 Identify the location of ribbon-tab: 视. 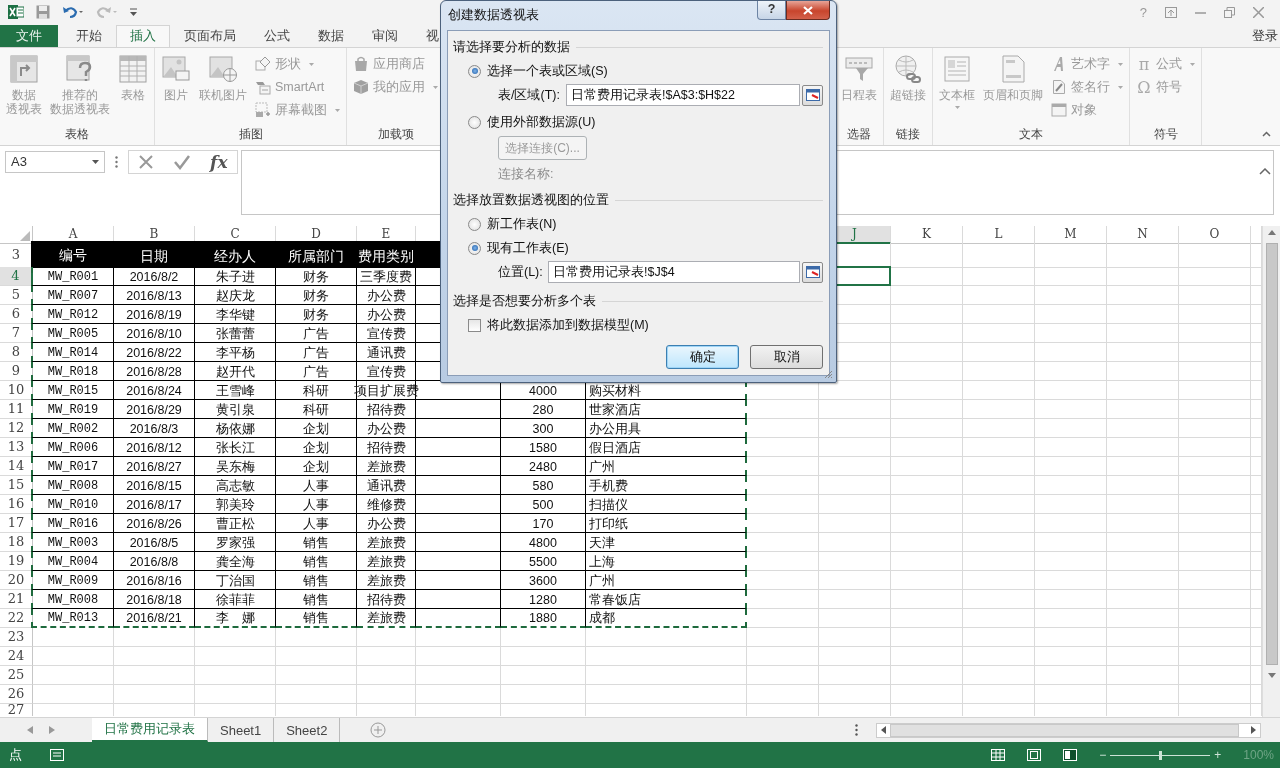
(432, 35).